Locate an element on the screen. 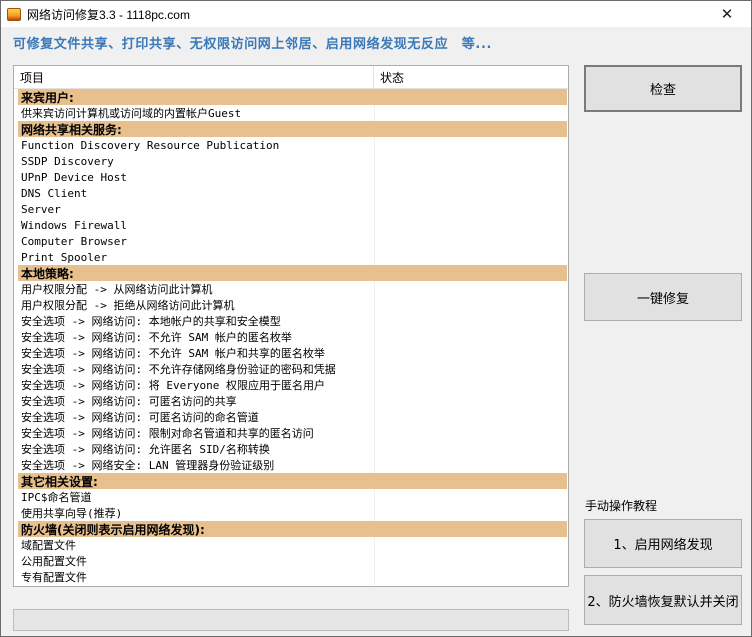 This screenshot has width=752, height=637. enable-network-discovery-button: 1、启用网络发现 is located at coordinates (663, 543).